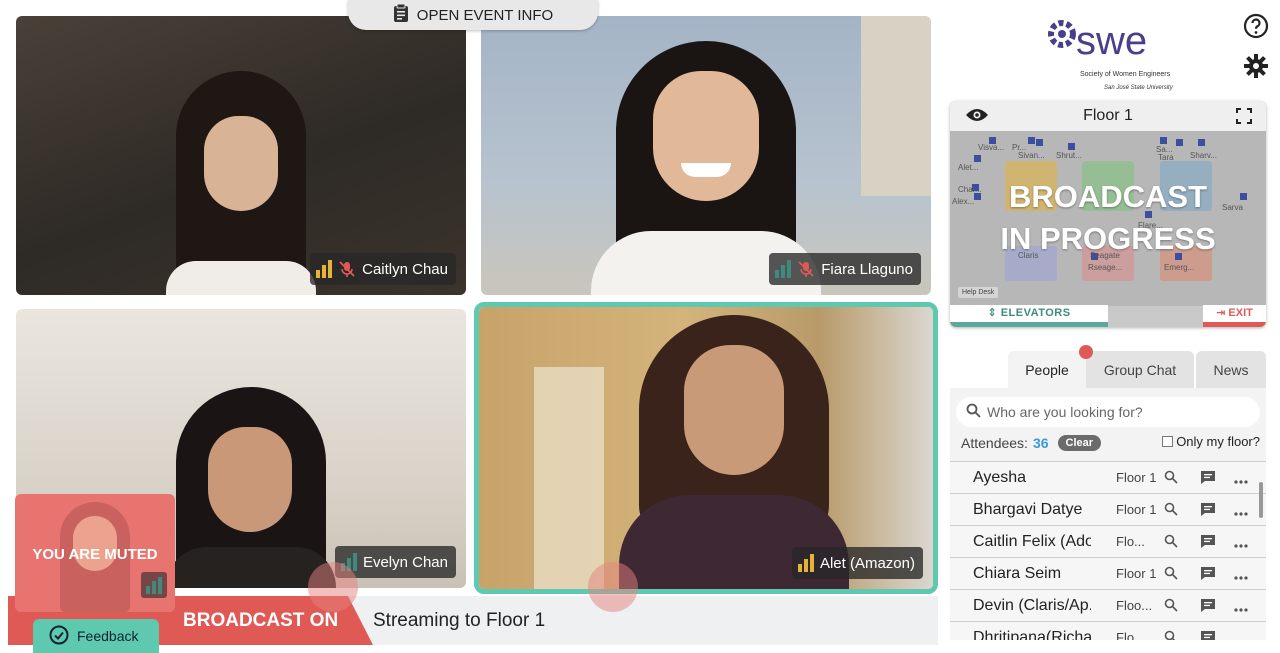 The width and height of the screenshot is (1280, 653). I want to click on self-video-preview: YOU ARE MUTED, so click(95, 553).